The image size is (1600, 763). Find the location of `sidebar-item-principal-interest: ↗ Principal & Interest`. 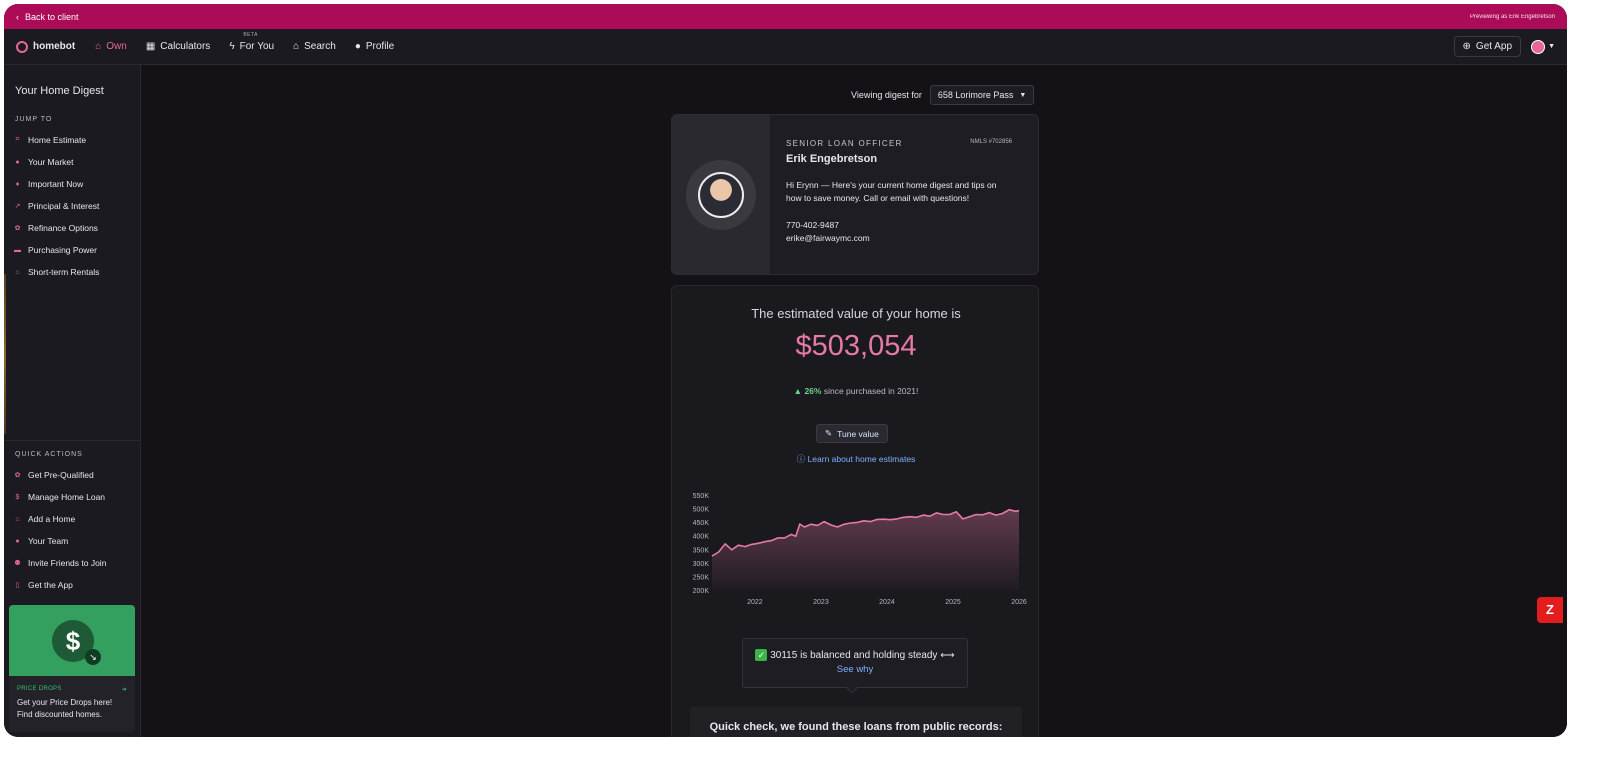

sidebar-item-principal-interest: ↗ Principal & Interest is located at coordinates (72, 206).